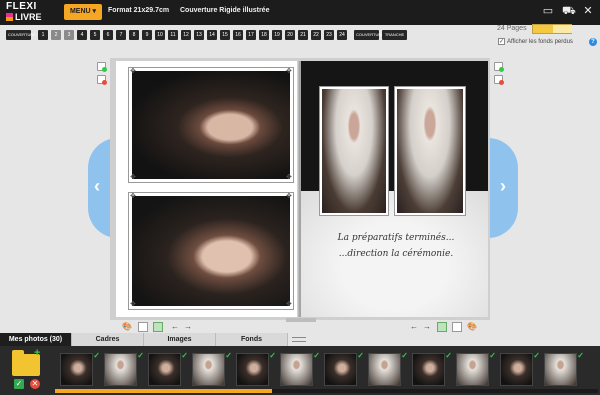 This screenshot has width=600, height=395. Describe the element at coordinates (102, 67) in the screenshot. I see `add-page-left-icon` at that location.